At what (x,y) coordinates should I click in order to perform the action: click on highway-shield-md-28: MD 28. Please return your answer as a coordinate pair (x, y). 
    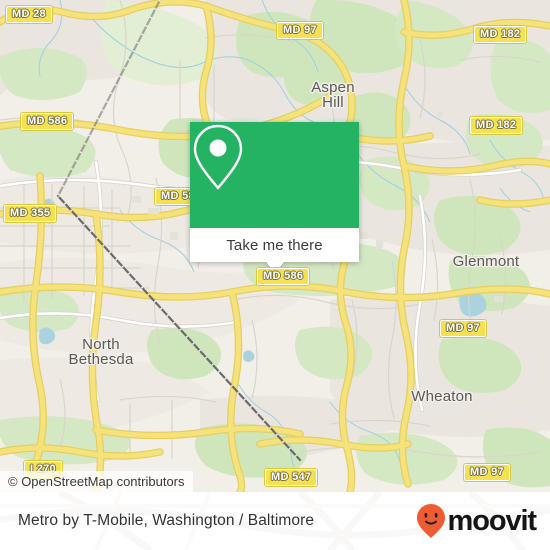
    Looking at the image, I should click on (29, 14).